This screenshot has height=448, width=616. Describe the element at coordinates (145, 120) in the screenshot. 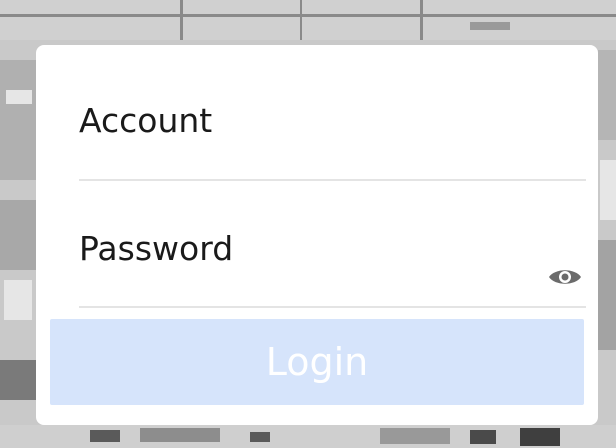

I see `account-field: Account` at that location.